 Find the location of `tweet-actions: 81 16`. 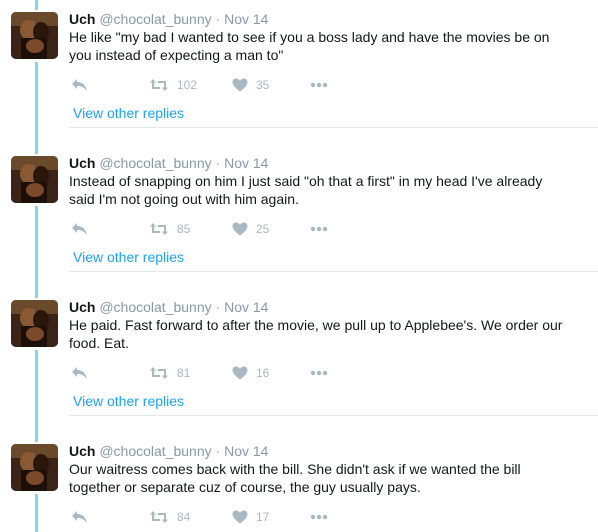

tweet-actions: 81 16 is located at coordinates (219, 373).